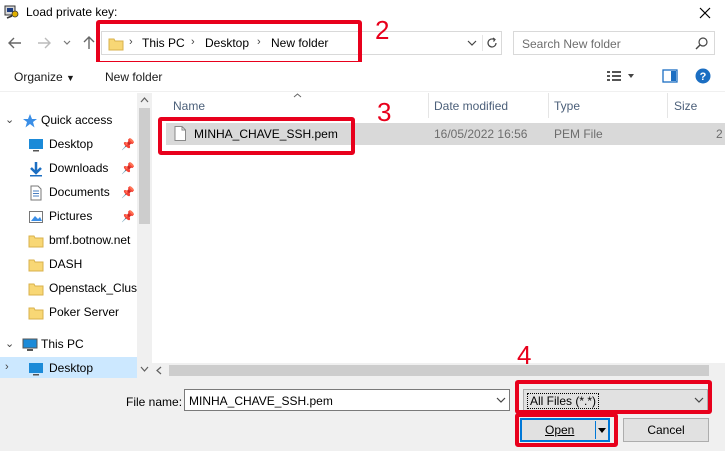 The image size is (725, 451). Describe the element at coordinates (701, 43) in the screenshot. I see `search-icon` at that location.